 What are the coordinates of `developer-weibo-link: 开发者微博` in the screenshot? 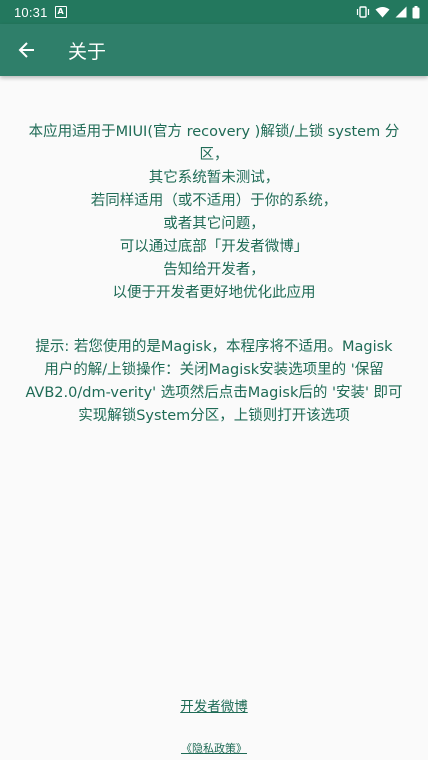 It's located at (214, 705).